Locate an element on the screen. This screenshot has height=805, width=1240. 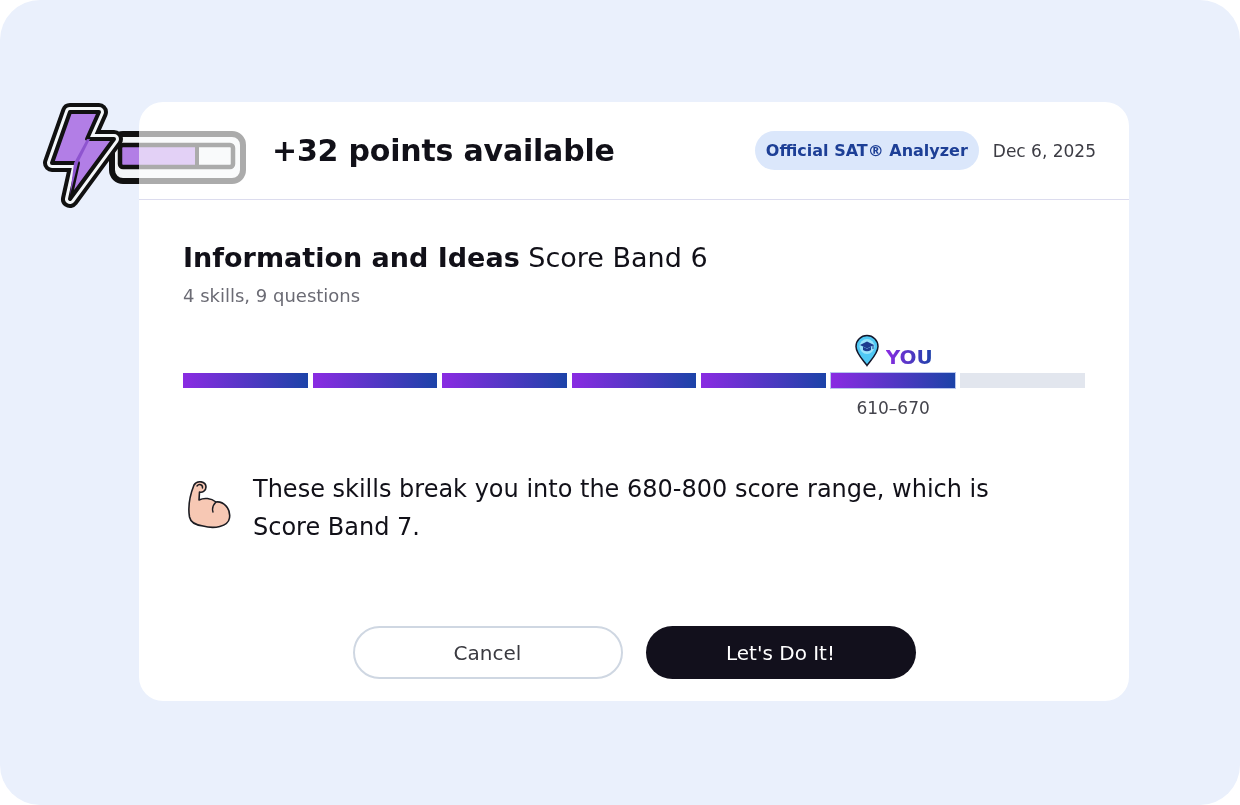
you-marker-label: YOU is located at coordinates (909, 357).